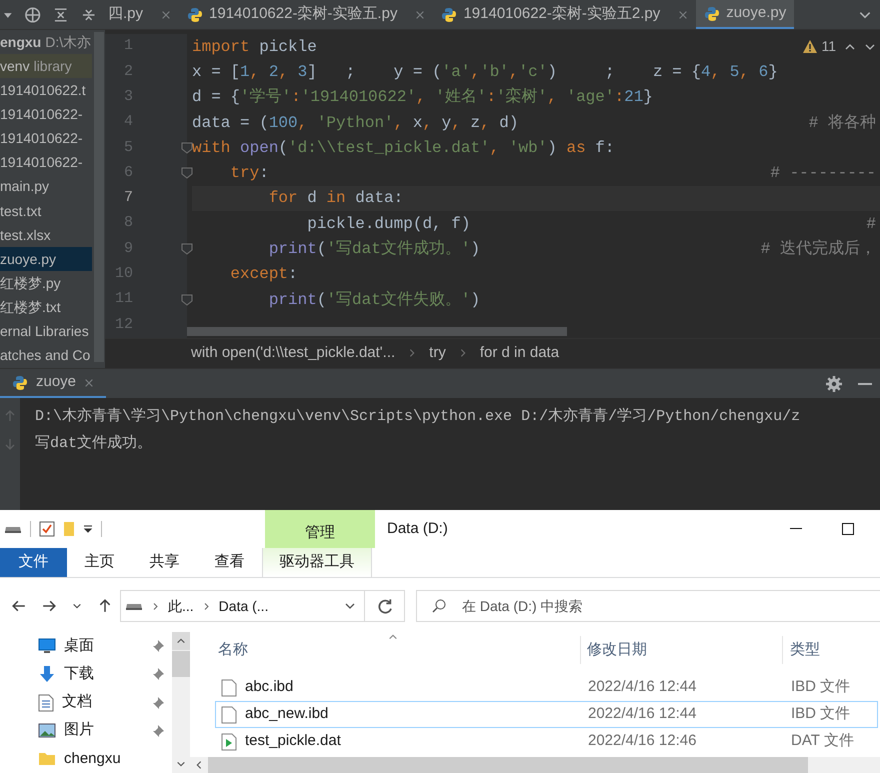 The height and width of the screenshot is (773, 880). I want to click on nav-item: 文档, so click(101, 702).